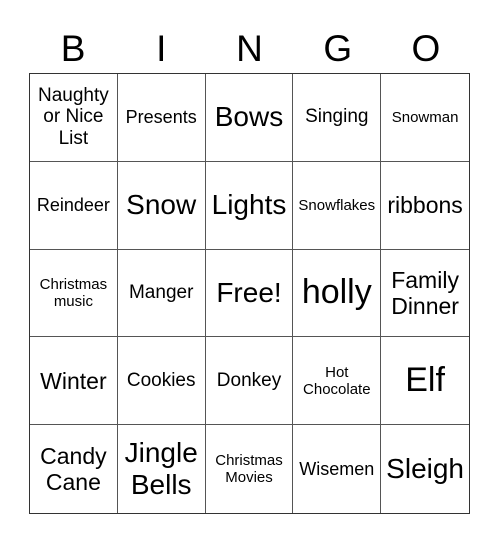 Image resolution: width=500 pixels, height=544 pixels. I want to click on bingo-cell: Family Dinner, so click(425, 294).